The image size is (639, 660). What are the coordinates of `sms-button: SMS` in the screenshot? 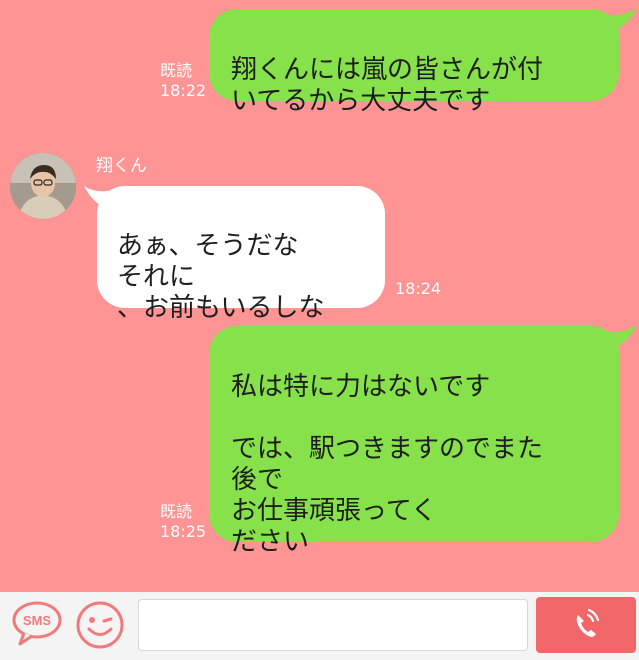 It's located at (37, 624).